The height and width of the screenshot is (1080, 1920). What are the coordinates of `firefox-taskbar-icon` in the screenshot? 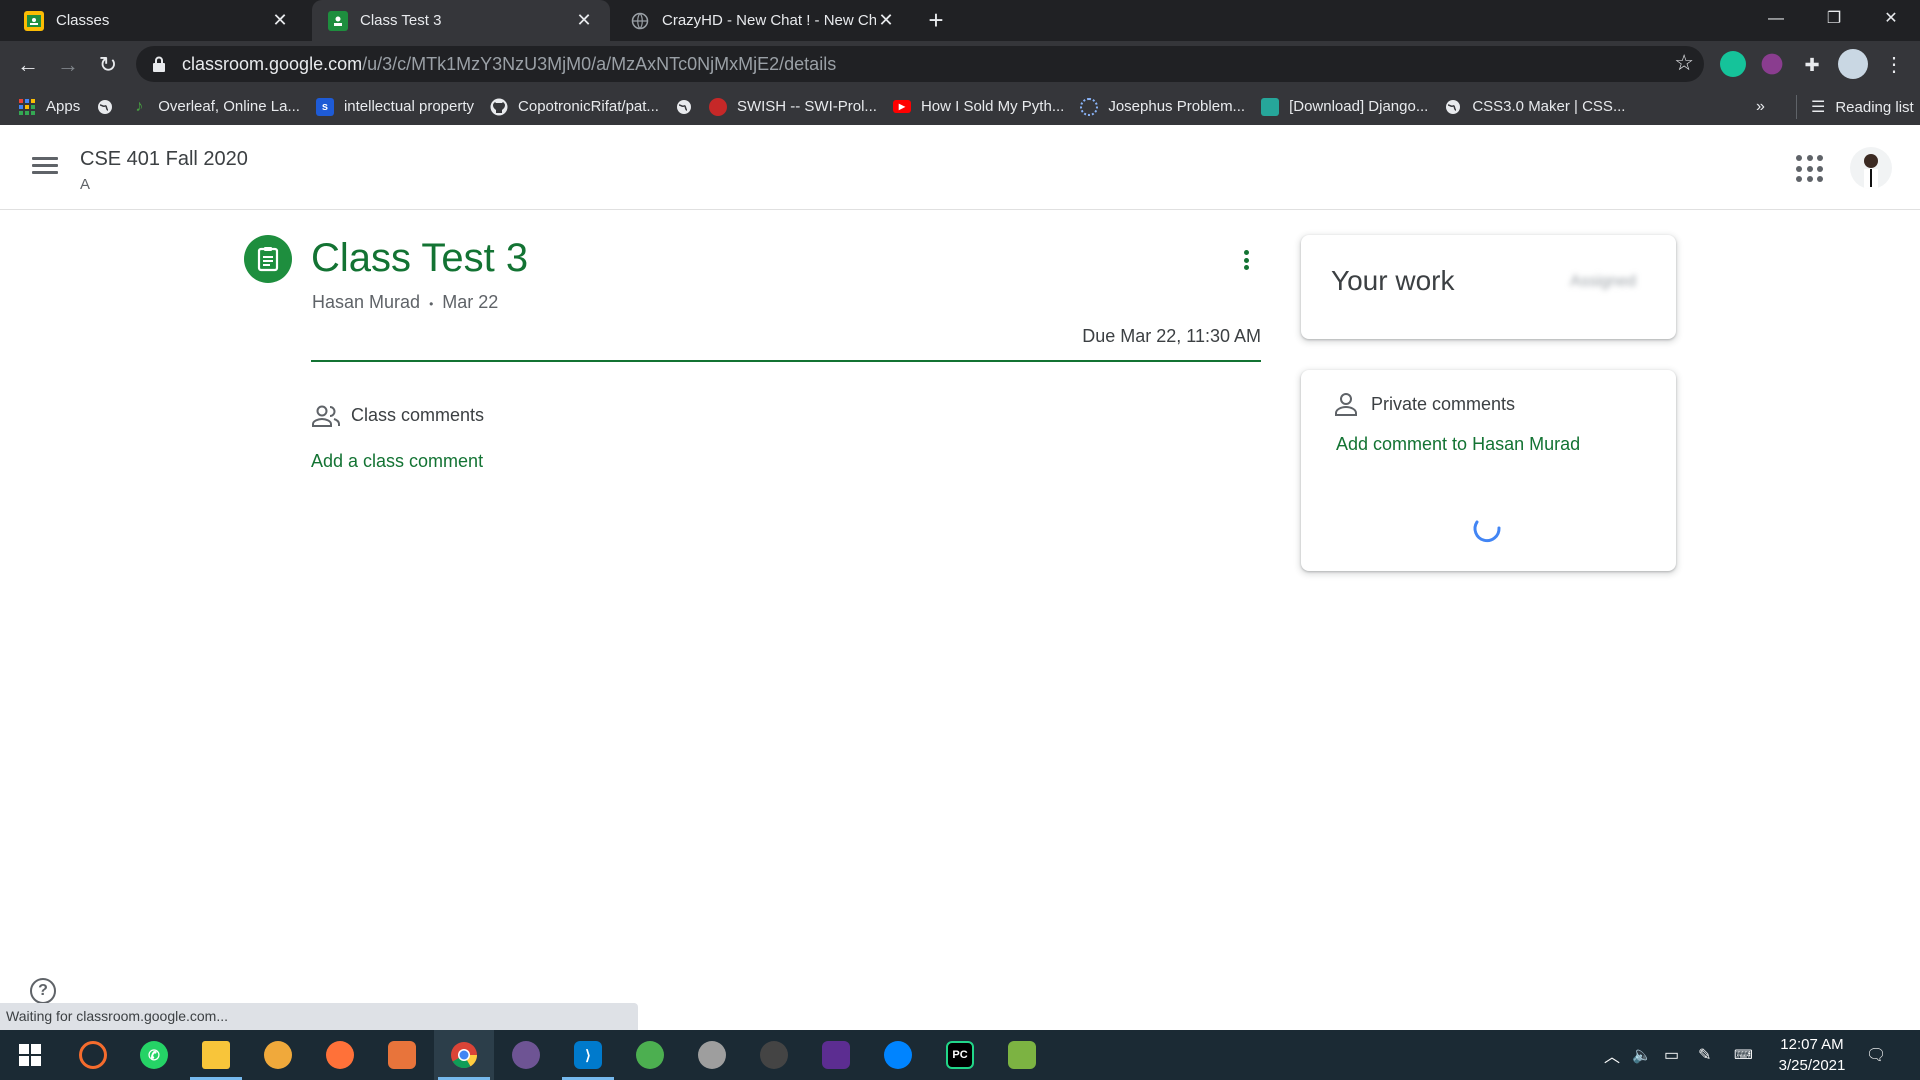 It's located at (340, 1055).